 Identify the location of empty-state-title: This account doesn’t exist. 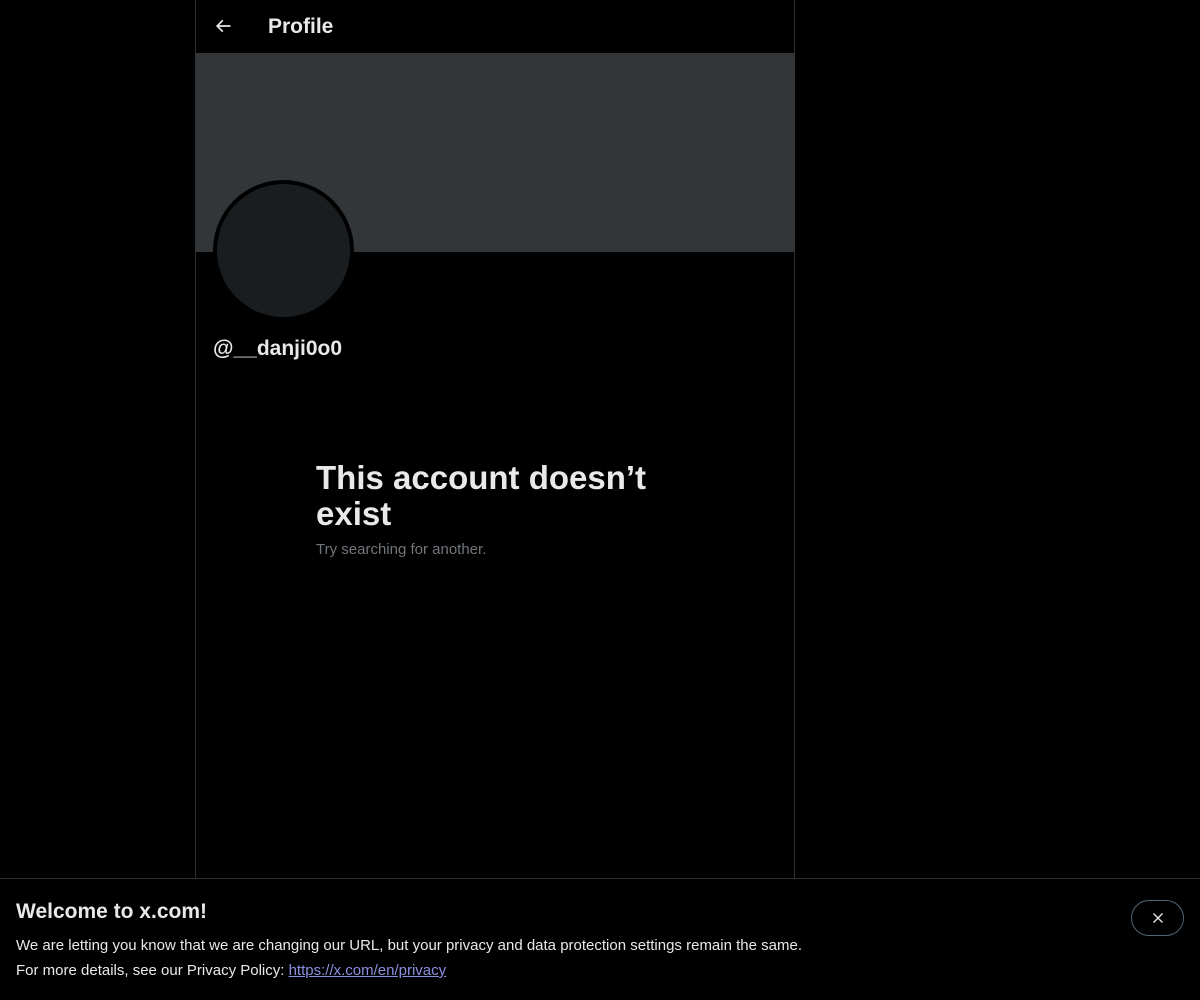
(481, 495).